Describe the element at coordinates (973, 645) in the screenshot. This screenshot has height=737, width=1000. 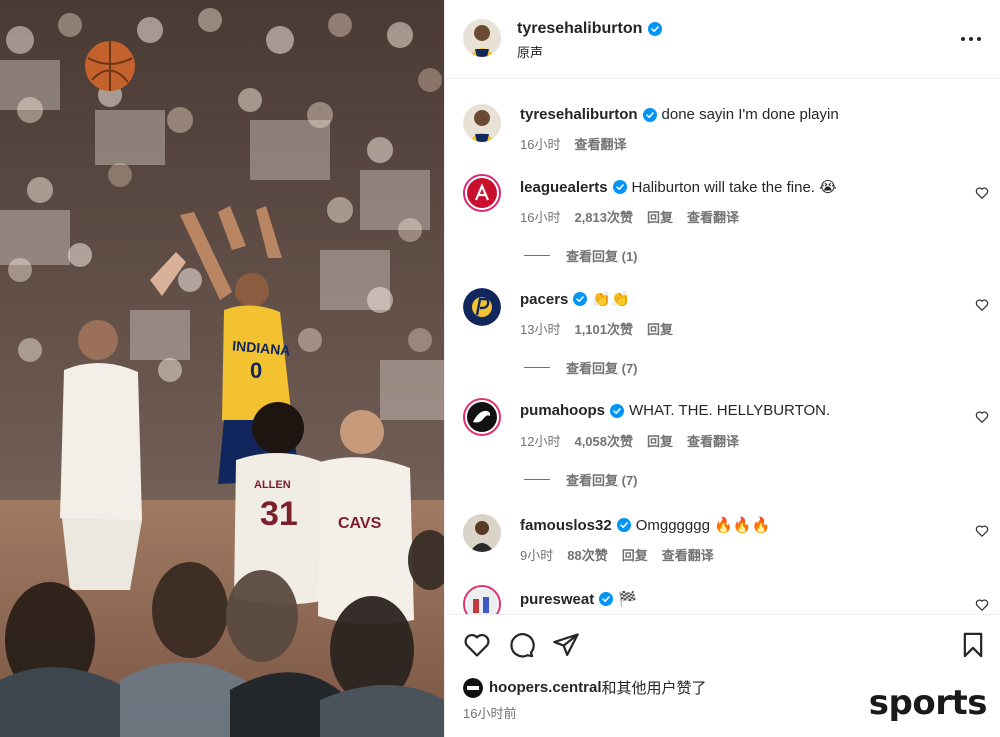
I see `bookmark-icon` at that location.